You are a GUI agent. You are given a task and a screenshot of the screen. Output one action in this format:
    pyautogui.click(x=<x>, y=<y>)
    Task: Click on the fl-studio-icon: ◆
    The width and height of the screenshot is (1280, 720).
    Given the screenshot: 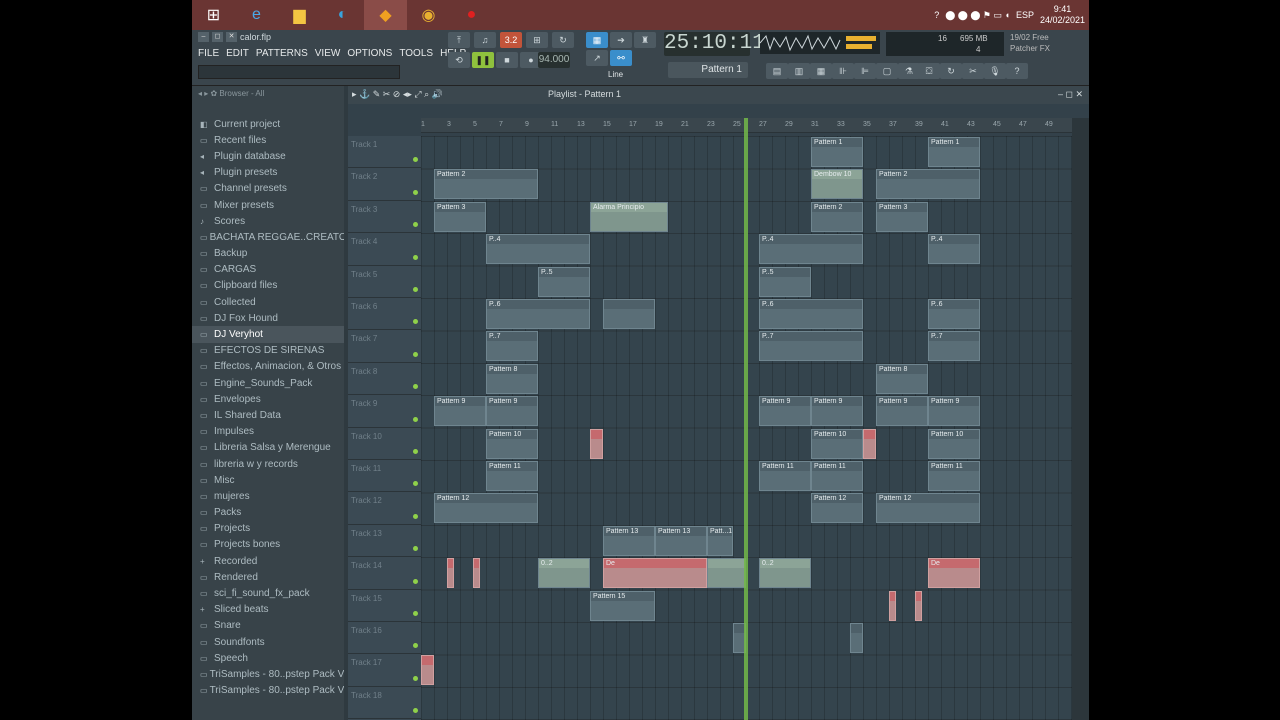 What is the action you would take?
    pyautogui.click(x=385, y=15)
    